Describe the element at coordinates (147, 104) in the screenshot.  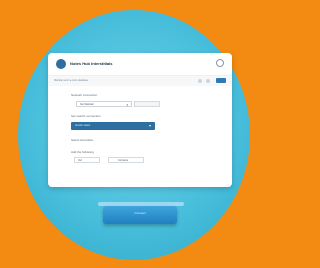
I see `connection-secondary-box` at that location.